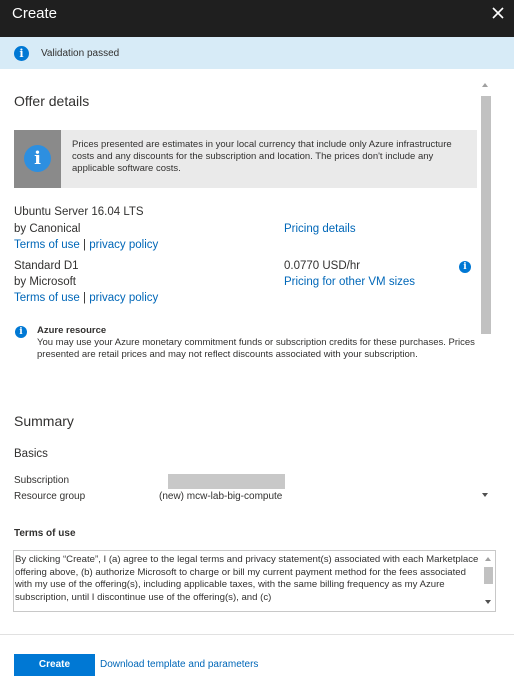 This screenshot has height=679, width=514. What do you see at coordinates (44, 421) in the screenshot?
I see `summary-heading: Summary` at bounding box center [44, 421].